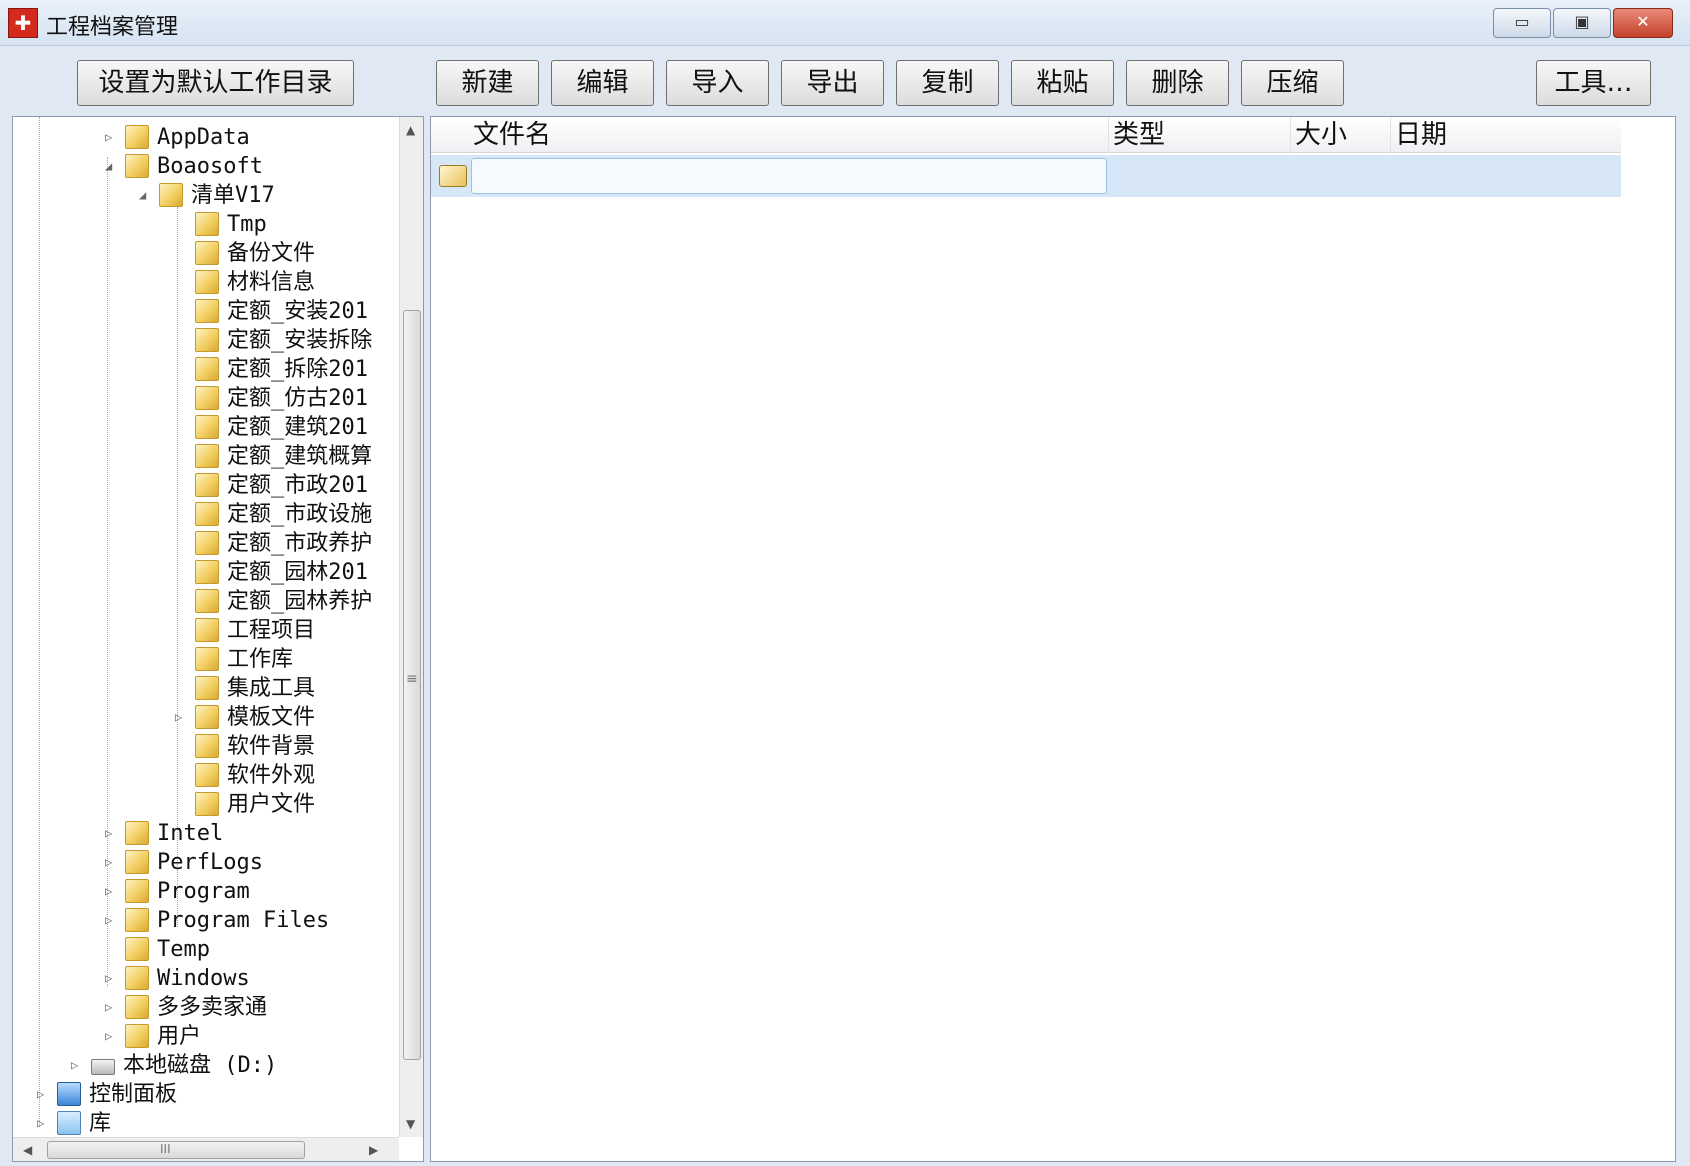 Image resolution: width=1690 pixels, height=1166 pixels. What do you see at coordinates (176, 1150) in the screenshot?
I see `hscroll-thumb: III` at bounding box center [176, 1150].